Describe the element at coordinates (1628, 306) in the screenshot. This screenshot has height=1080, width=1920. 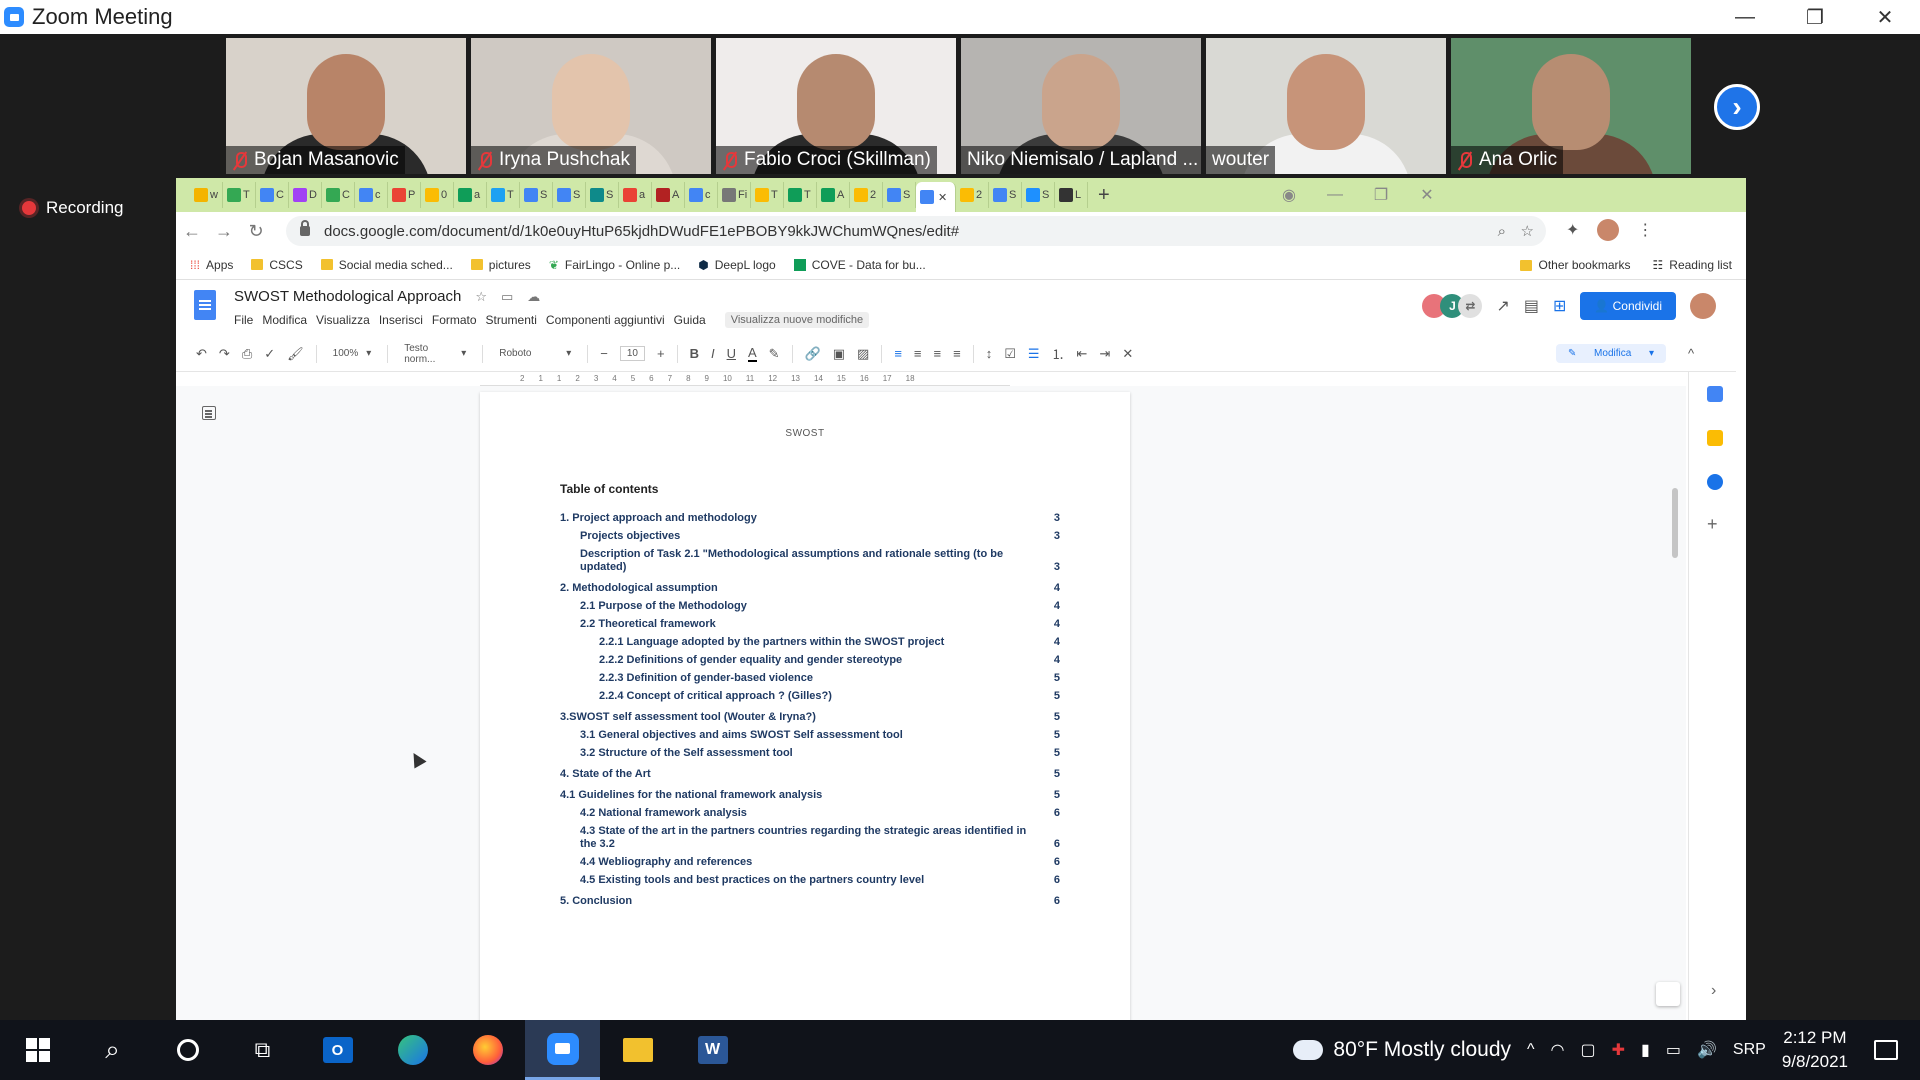
I see `share-button: 👤 Condividi` at that location.